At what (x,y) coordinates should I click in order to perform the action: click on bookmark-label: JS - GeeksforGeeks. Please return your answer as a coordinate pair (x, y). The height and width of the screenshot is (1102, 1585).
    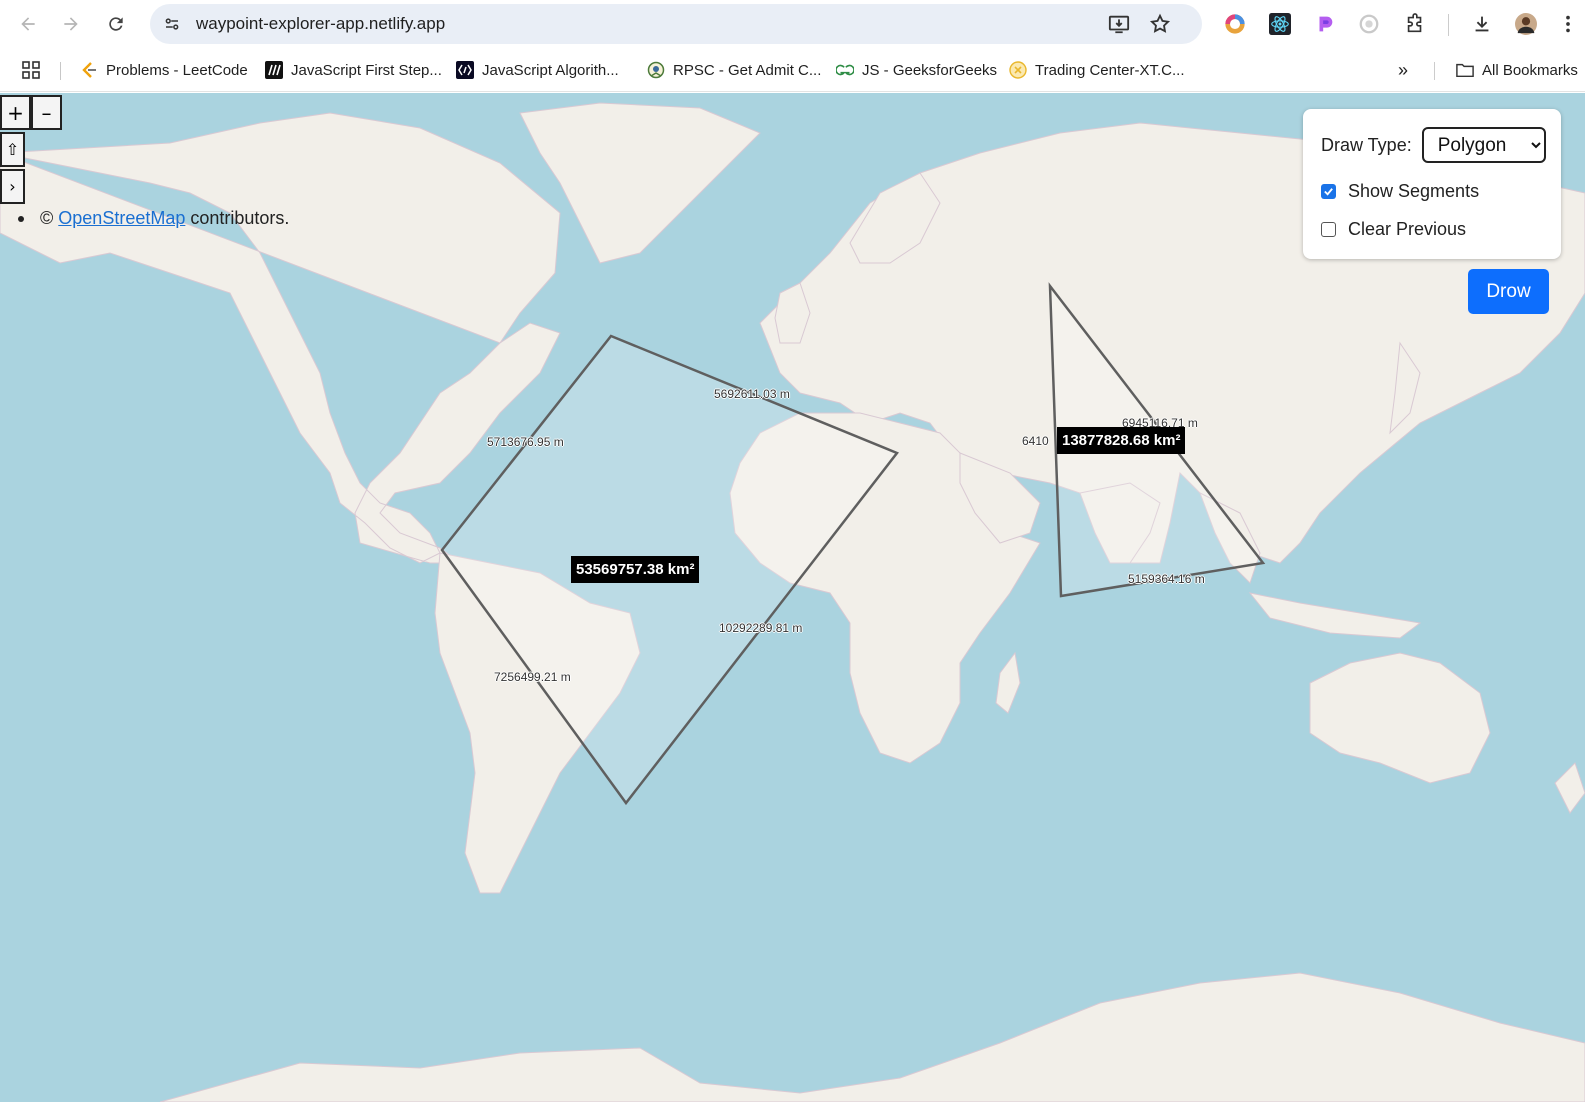
    Looking at the image, I should click on (930, 70).